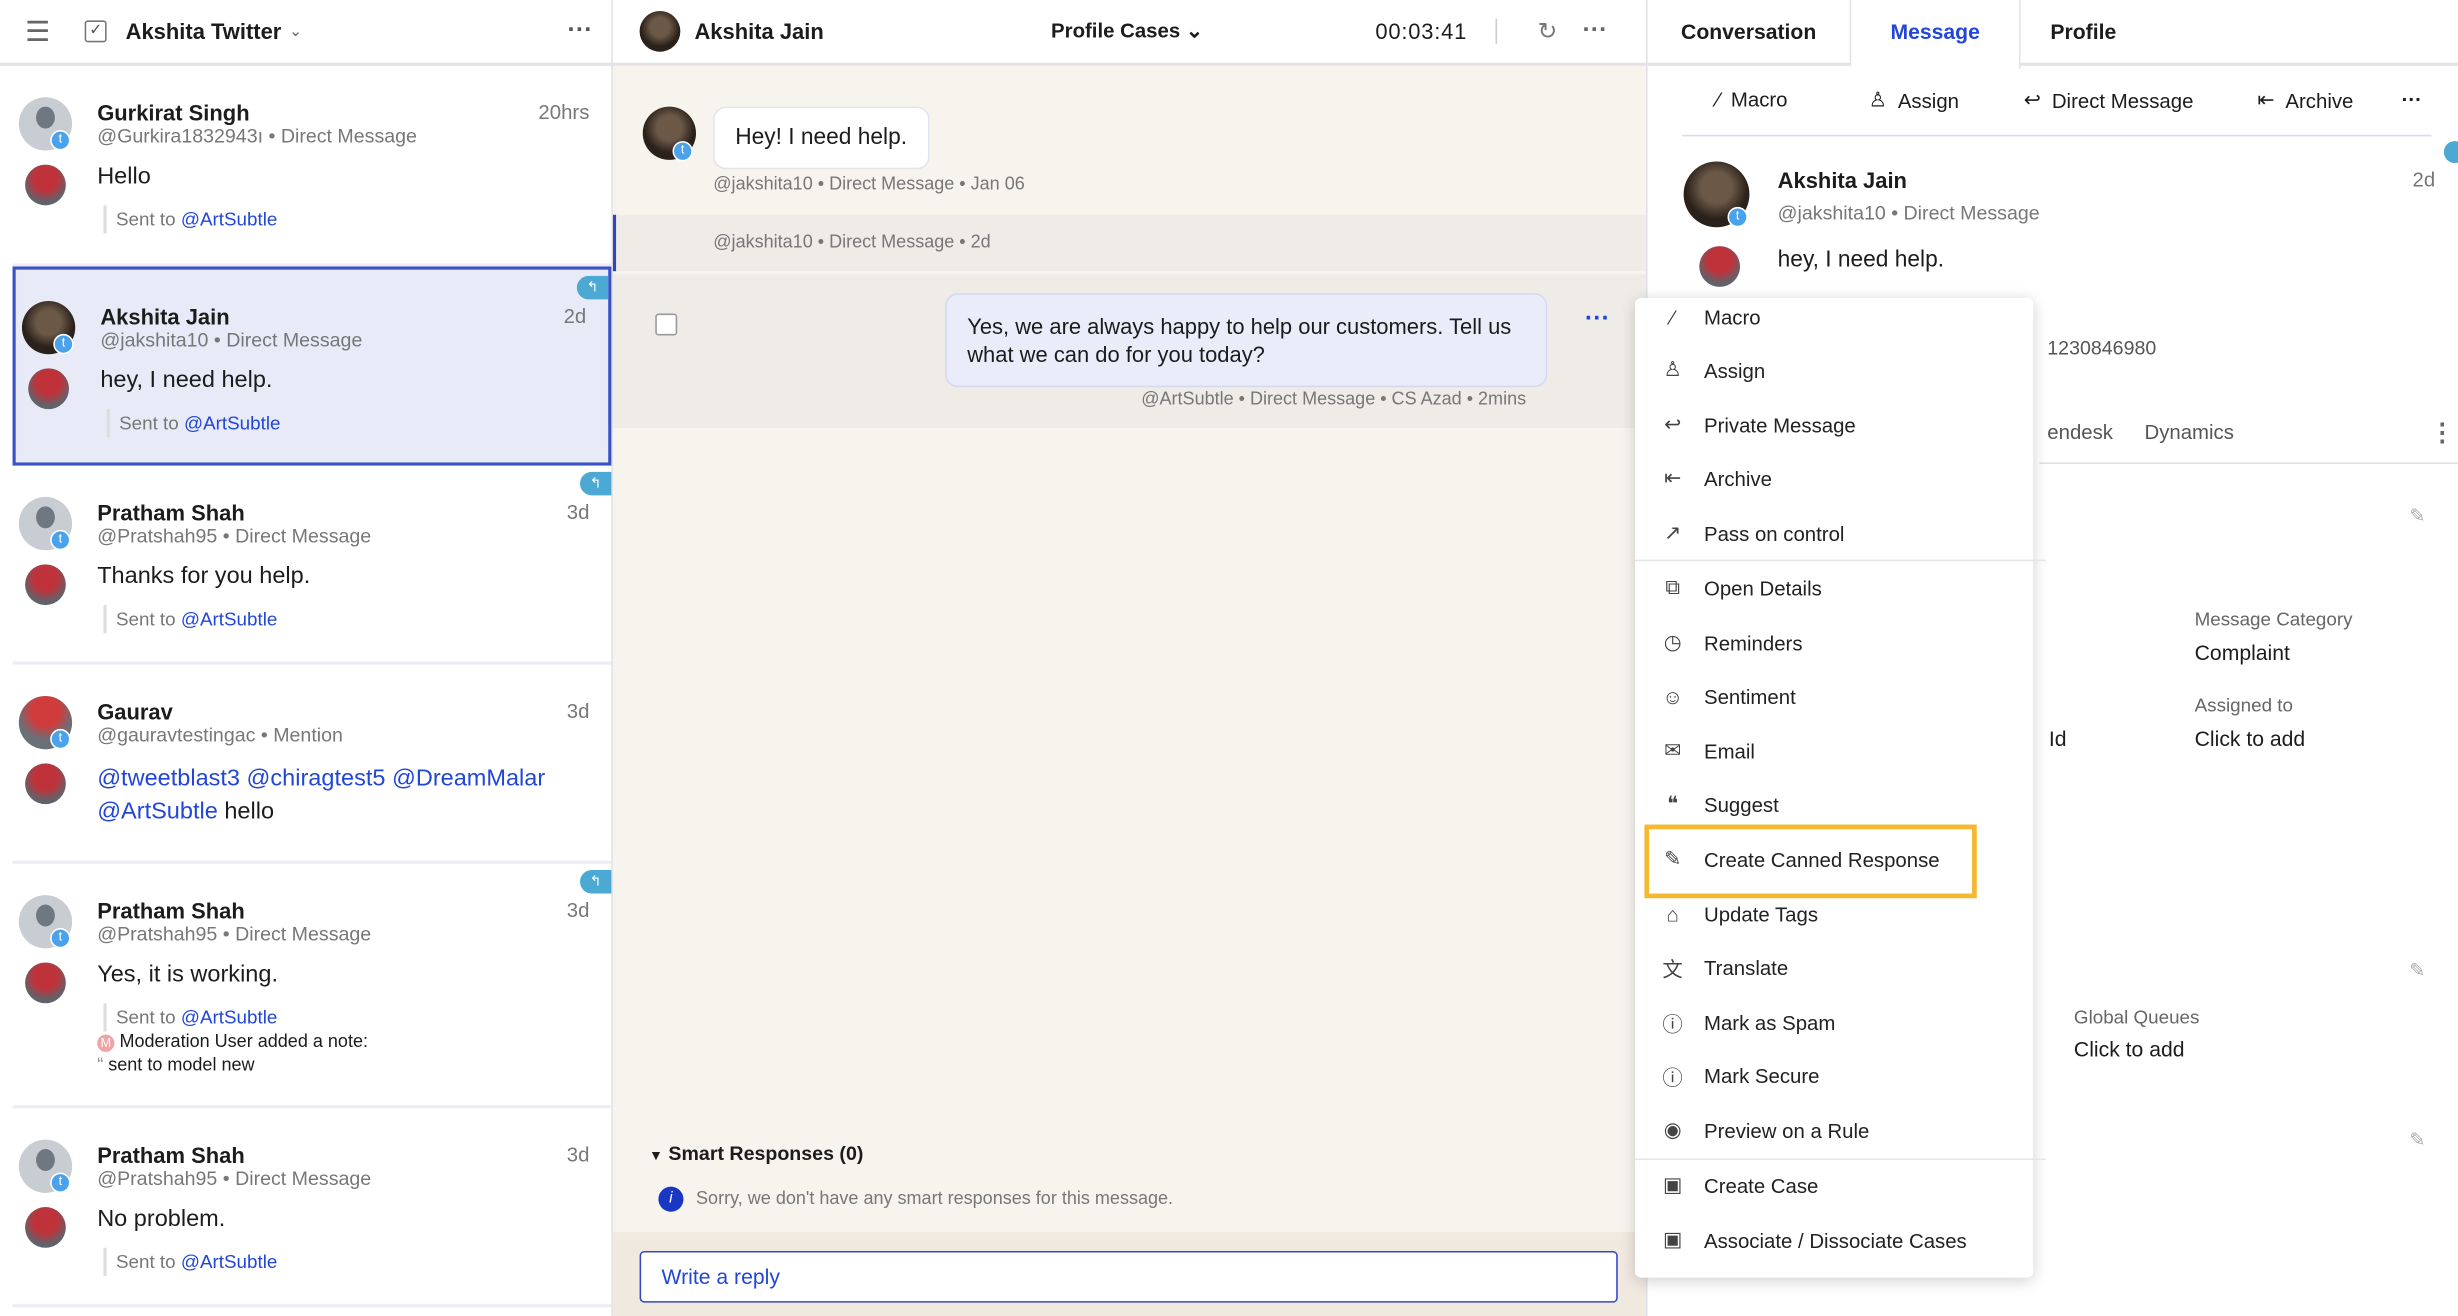  I want to click on menu-divider, so click(1840, 1159).